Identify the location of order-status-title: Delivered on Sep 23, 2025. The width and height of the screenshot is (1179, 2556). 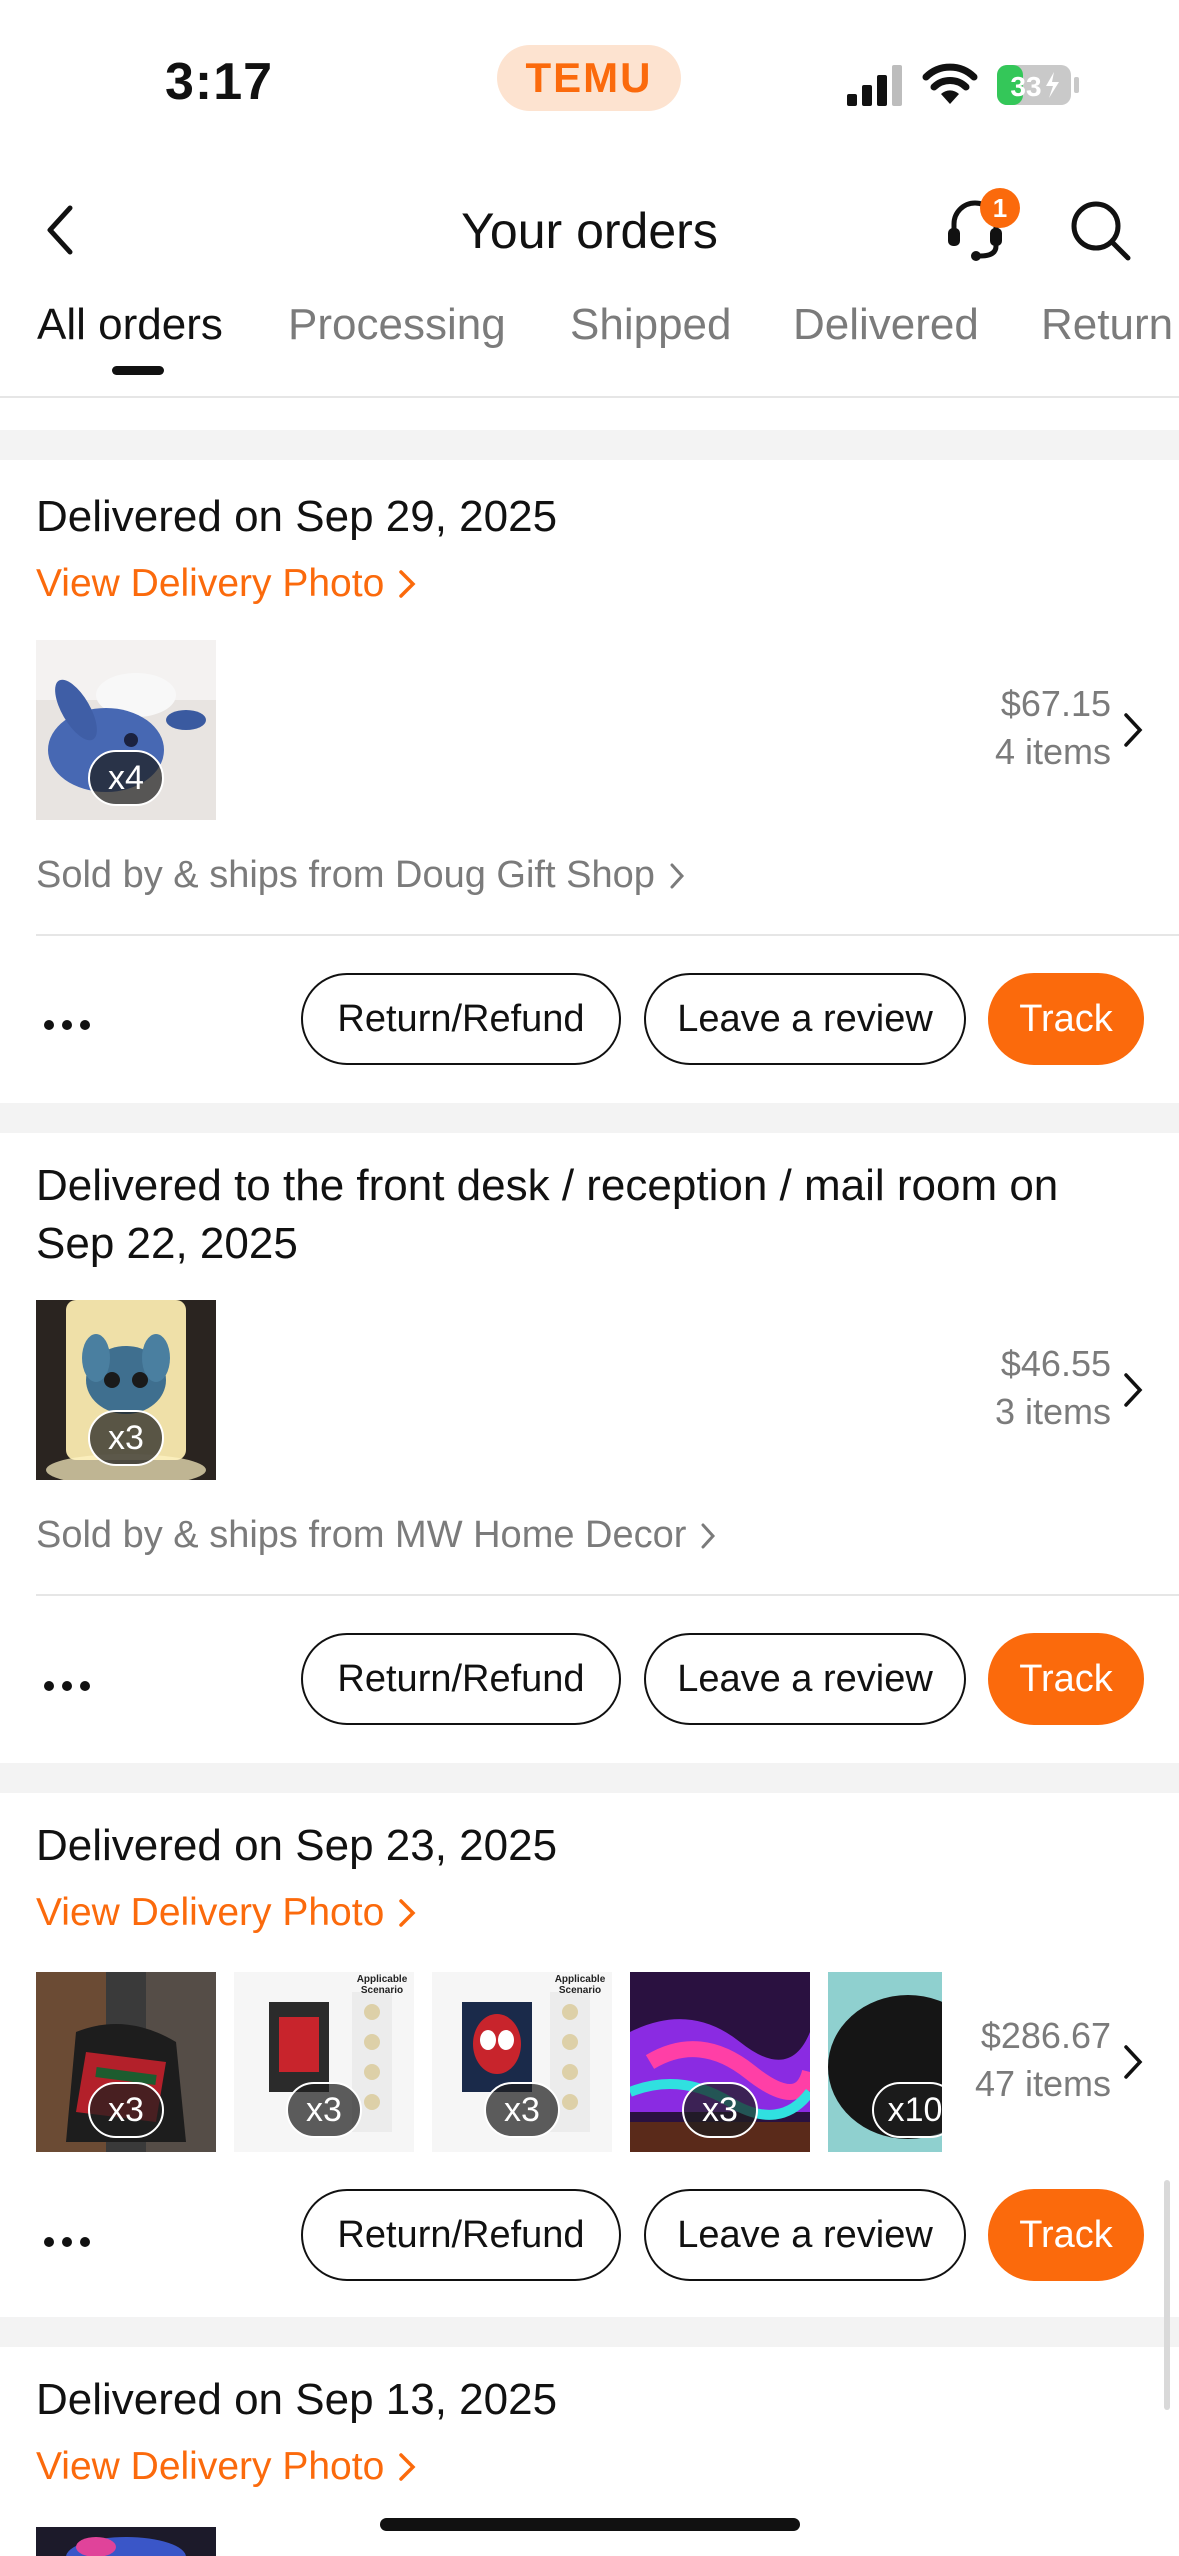
(297, 1845).